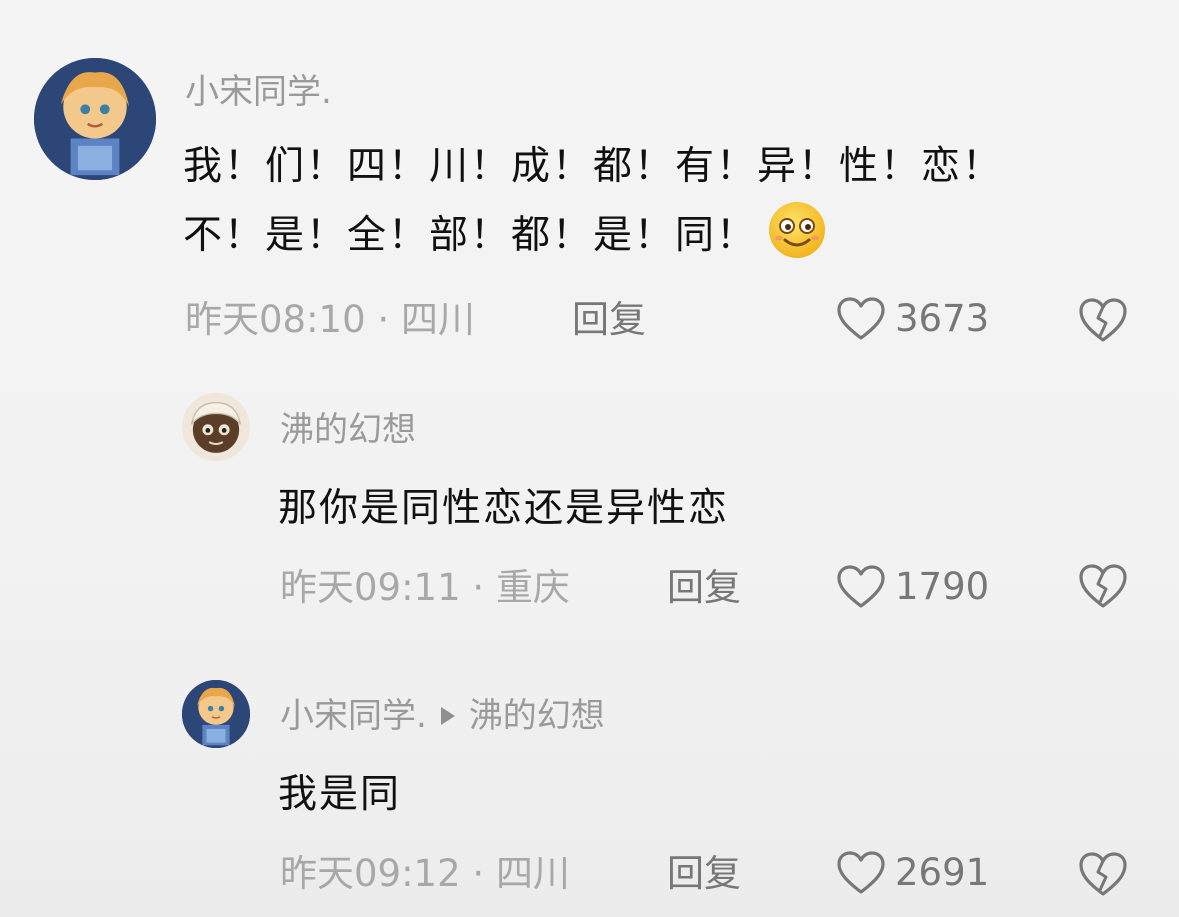 The width and height of the screenshot is (1179, 917). What do you see at coordinates (942, 318) in the screenshot?
I see `like-count: 3673` at bounding box center [942, 318].